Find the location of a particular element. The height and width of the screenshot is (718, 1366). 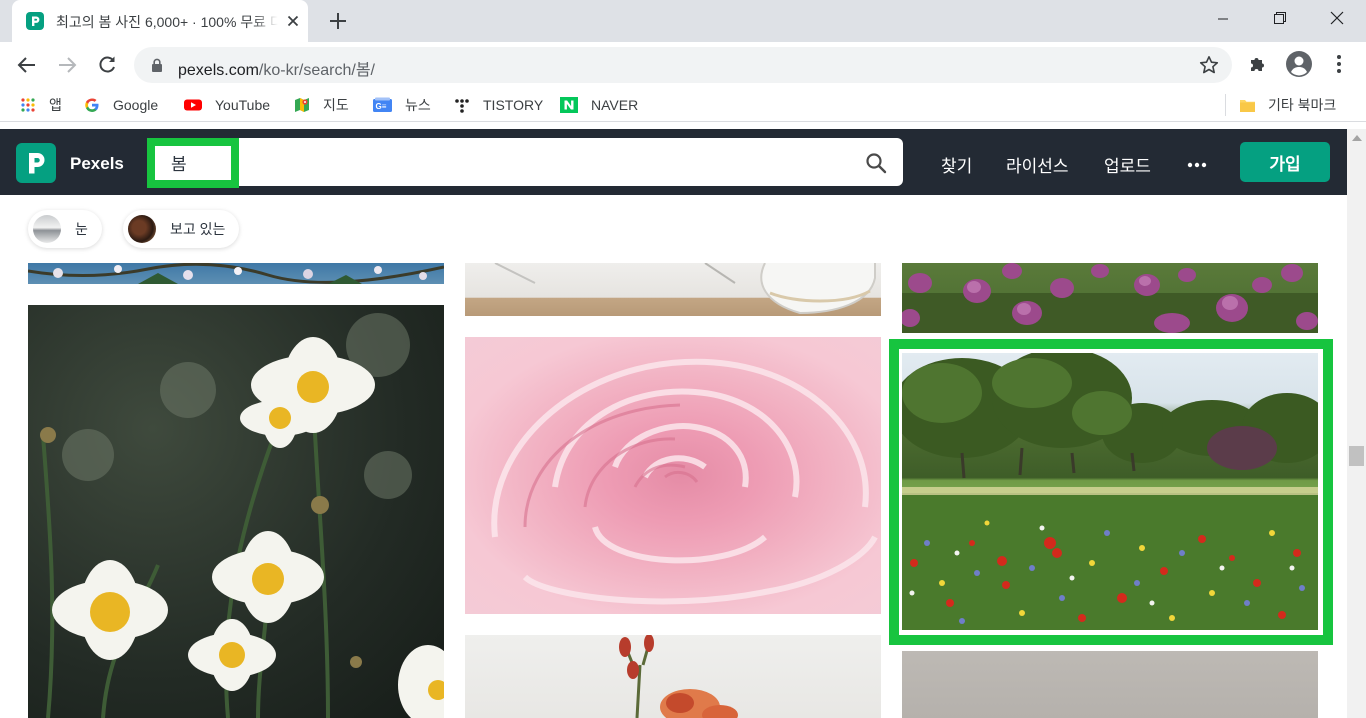

extensions-puzzle-icon is located at coordinates (1258, 64).